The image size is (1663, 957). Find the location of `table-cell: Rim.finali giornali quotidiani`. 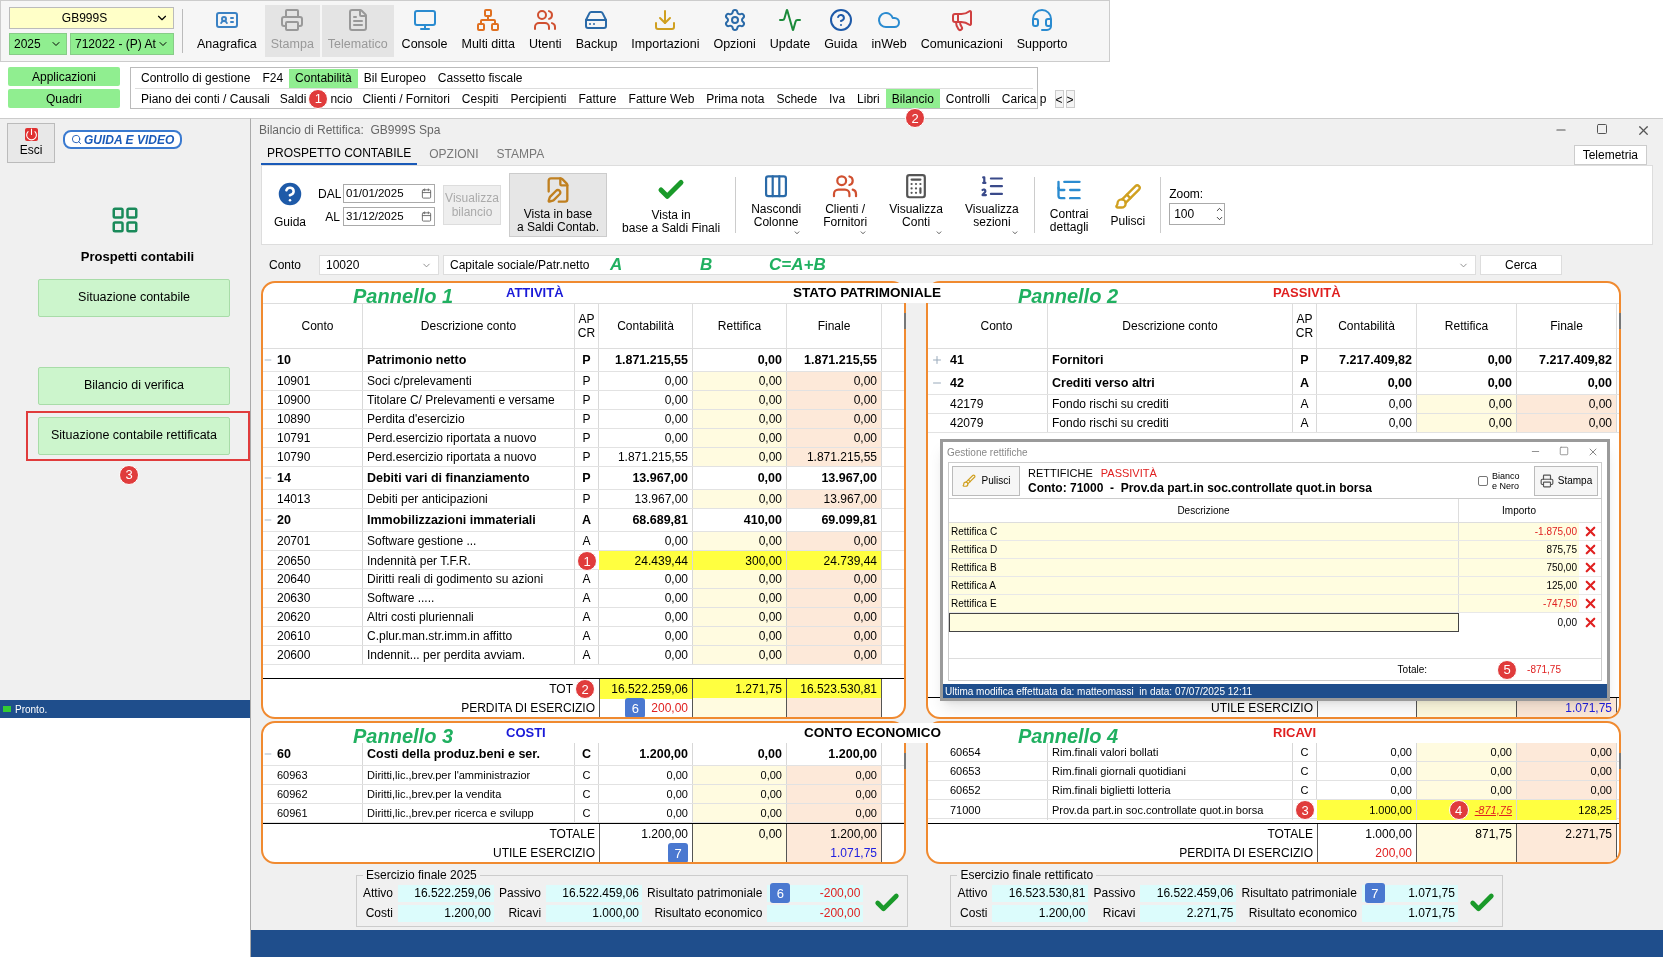

table-cell: Rim.finali giornali quotidiani is located at coordinates (1170, 771).